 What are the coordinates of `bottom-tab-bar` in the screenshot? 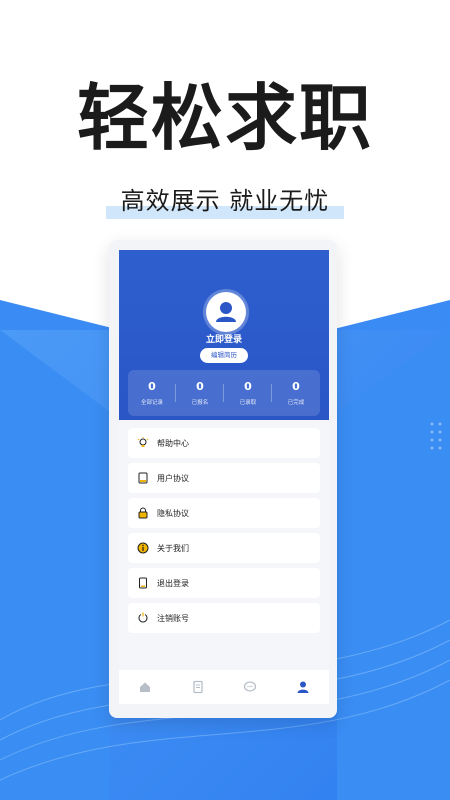 It's located at (224, 687).